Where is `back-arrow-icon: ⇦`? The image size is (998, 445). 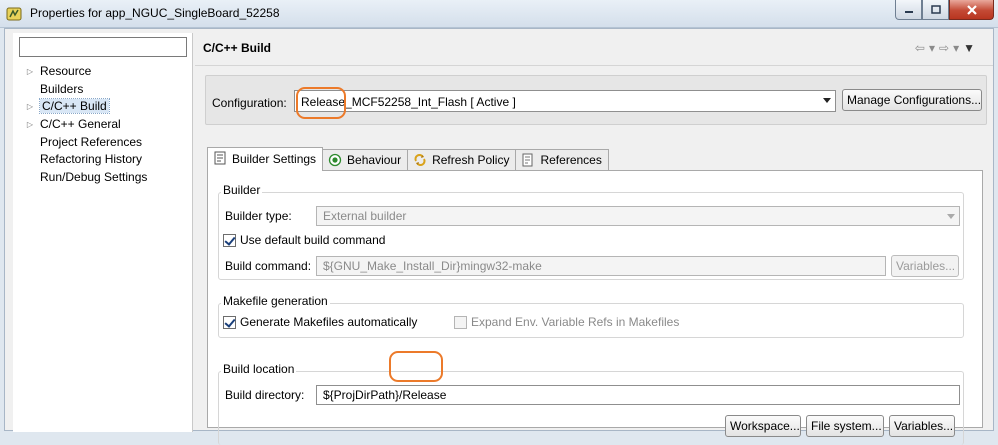 back-arrow-icon: ⇦ is located at coordinates (920, 48).